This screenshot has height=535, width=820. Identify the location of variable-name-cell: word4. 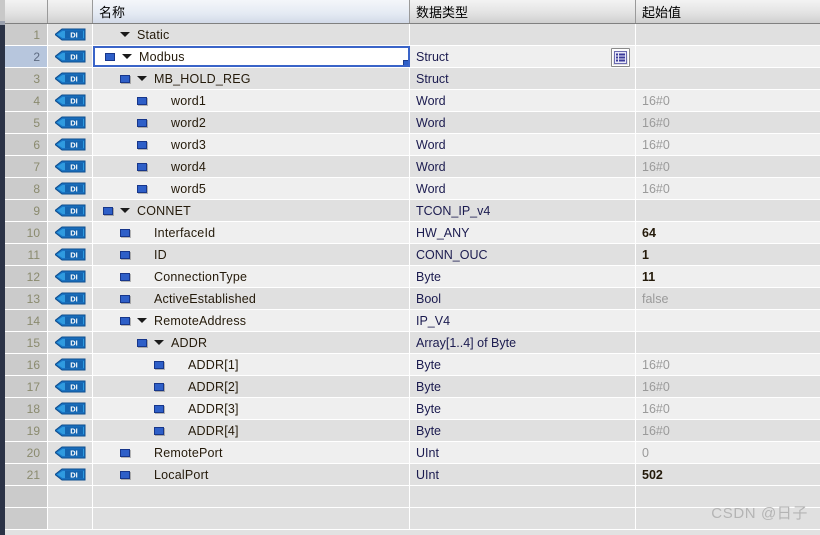
(251, 166).